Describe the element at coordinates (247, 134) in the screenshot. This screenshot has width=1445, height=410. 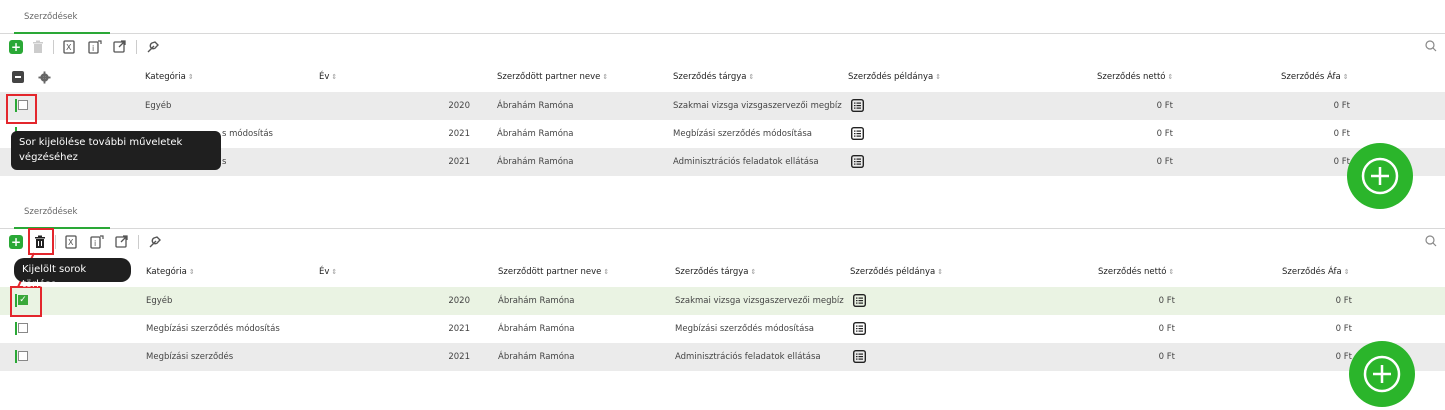
I see `cell-kategoria: s módosítás` at that location.